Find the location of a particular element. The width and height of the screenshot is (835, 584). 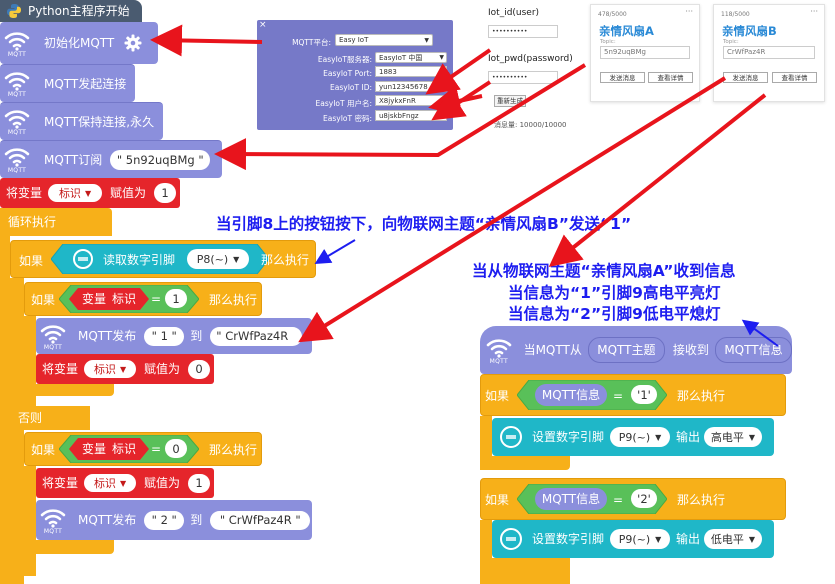

if-inner2-bottom is located at coordinates (69, 547).